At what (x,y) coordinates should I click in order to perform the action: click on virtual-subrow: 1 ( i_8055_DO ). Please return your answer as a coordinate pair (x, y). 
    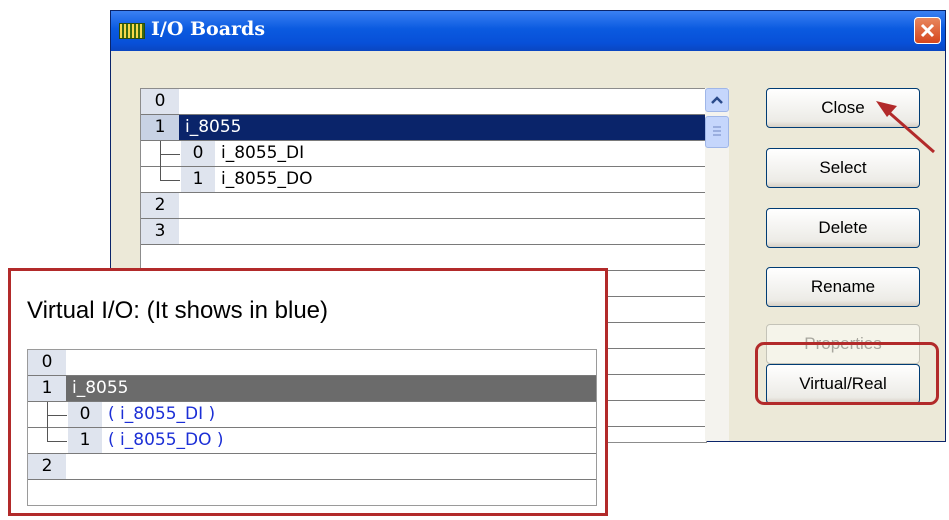
    Looking at the image, I should click on (312, 441).